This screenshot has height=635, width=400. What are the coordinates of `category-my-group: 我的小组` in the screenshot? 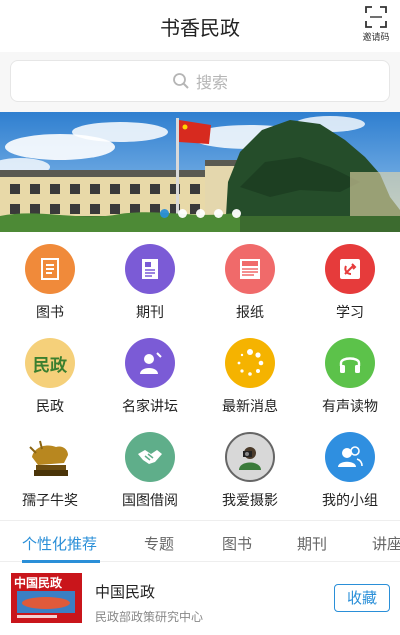 It's located at (350, 471).